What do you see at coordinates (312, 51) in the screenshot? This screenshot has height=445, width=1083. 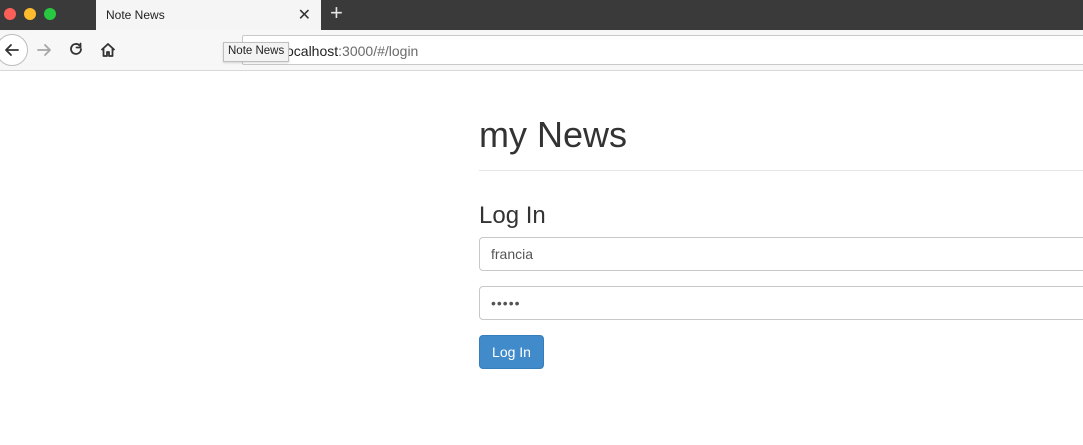 I see `url-host: ocalhost` at bounding box center [312, 51].